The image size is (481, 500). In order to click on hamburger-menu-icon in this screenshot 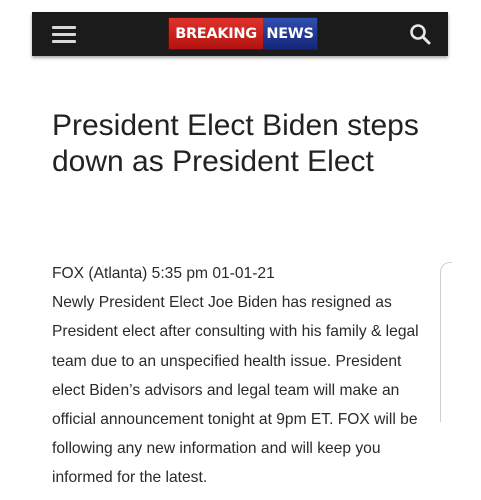, I will do `click(64, 34)`.